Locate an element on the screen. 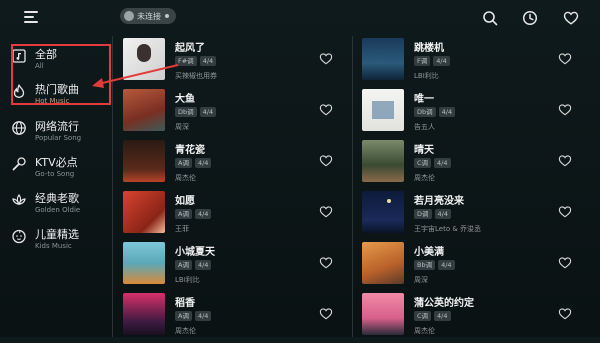  key-tag: D调 is located at coordinates (423, 214).